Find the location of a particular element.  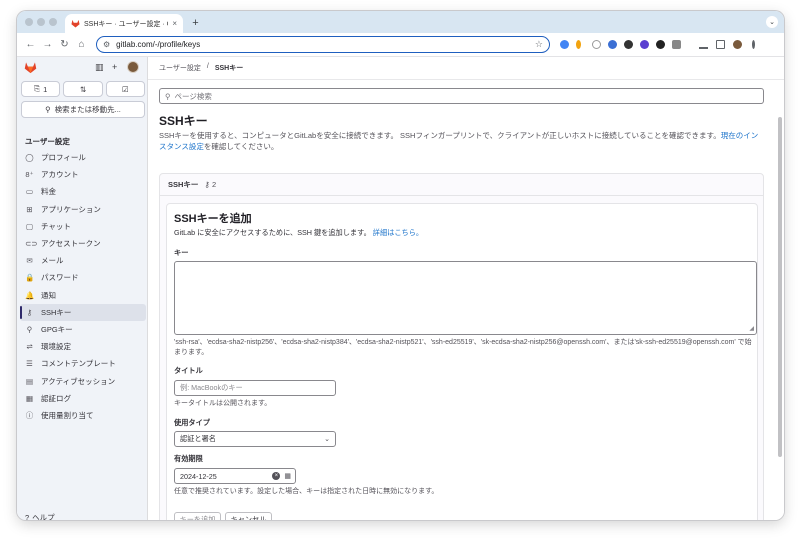

extension-puzzle-icon is located at coordinates (676, 44).